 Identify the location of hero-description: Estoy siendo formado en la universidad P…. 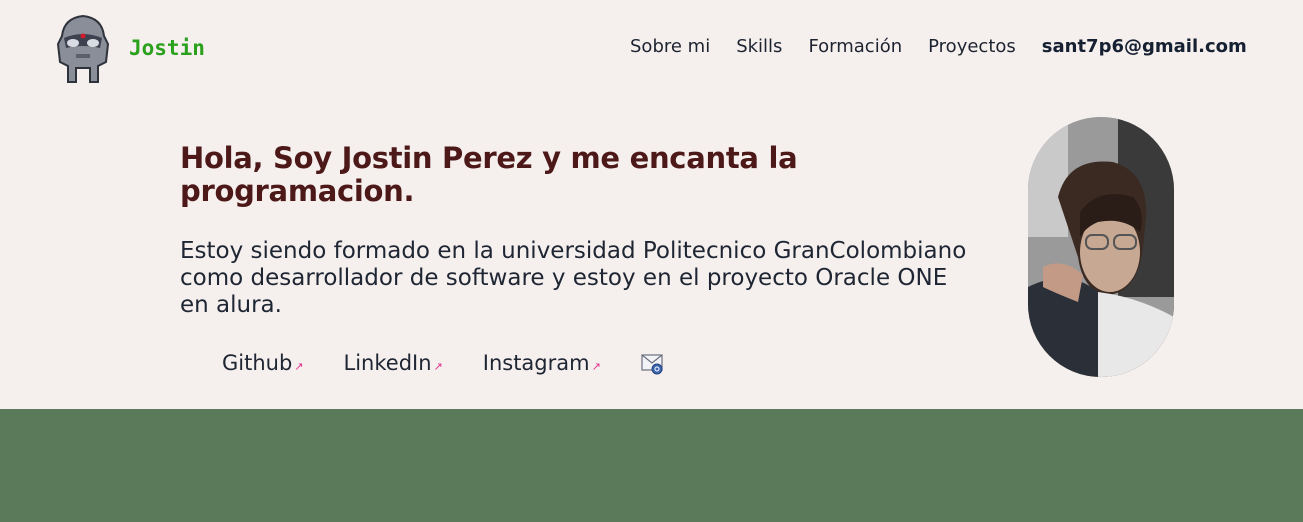
(573, 278).